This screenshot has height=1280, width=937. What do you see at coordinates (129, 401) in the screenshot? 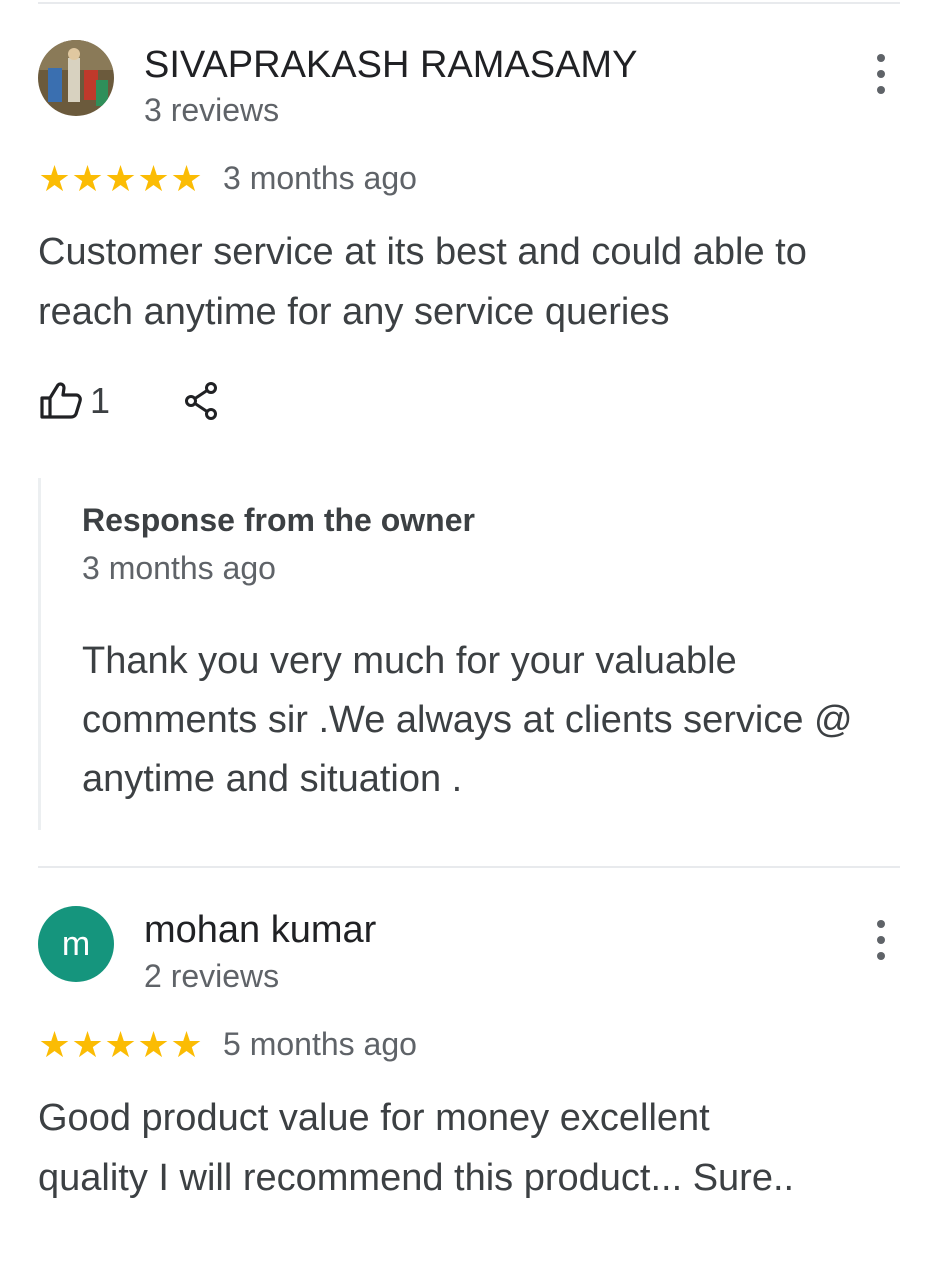
I see `review-actions: 1` at bounding box center [129, 401].